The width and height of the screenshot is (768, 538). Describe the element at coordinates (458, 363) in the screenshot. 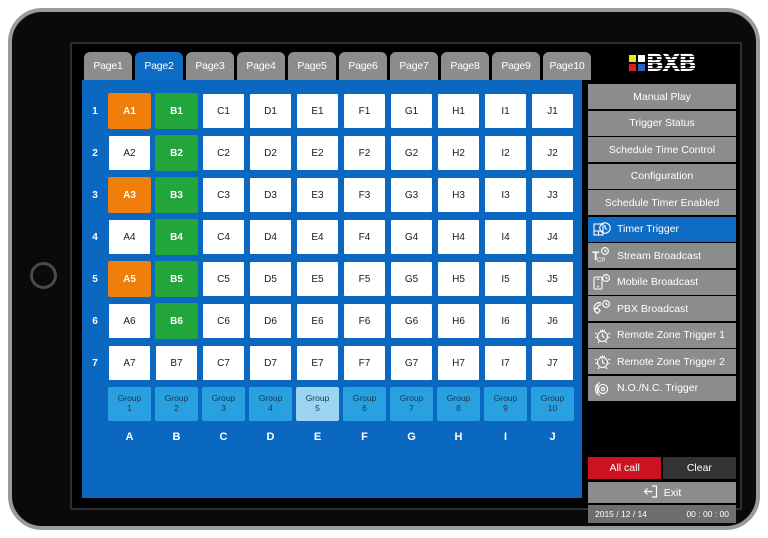

I see `zone-cell-h7: H7` at that location.